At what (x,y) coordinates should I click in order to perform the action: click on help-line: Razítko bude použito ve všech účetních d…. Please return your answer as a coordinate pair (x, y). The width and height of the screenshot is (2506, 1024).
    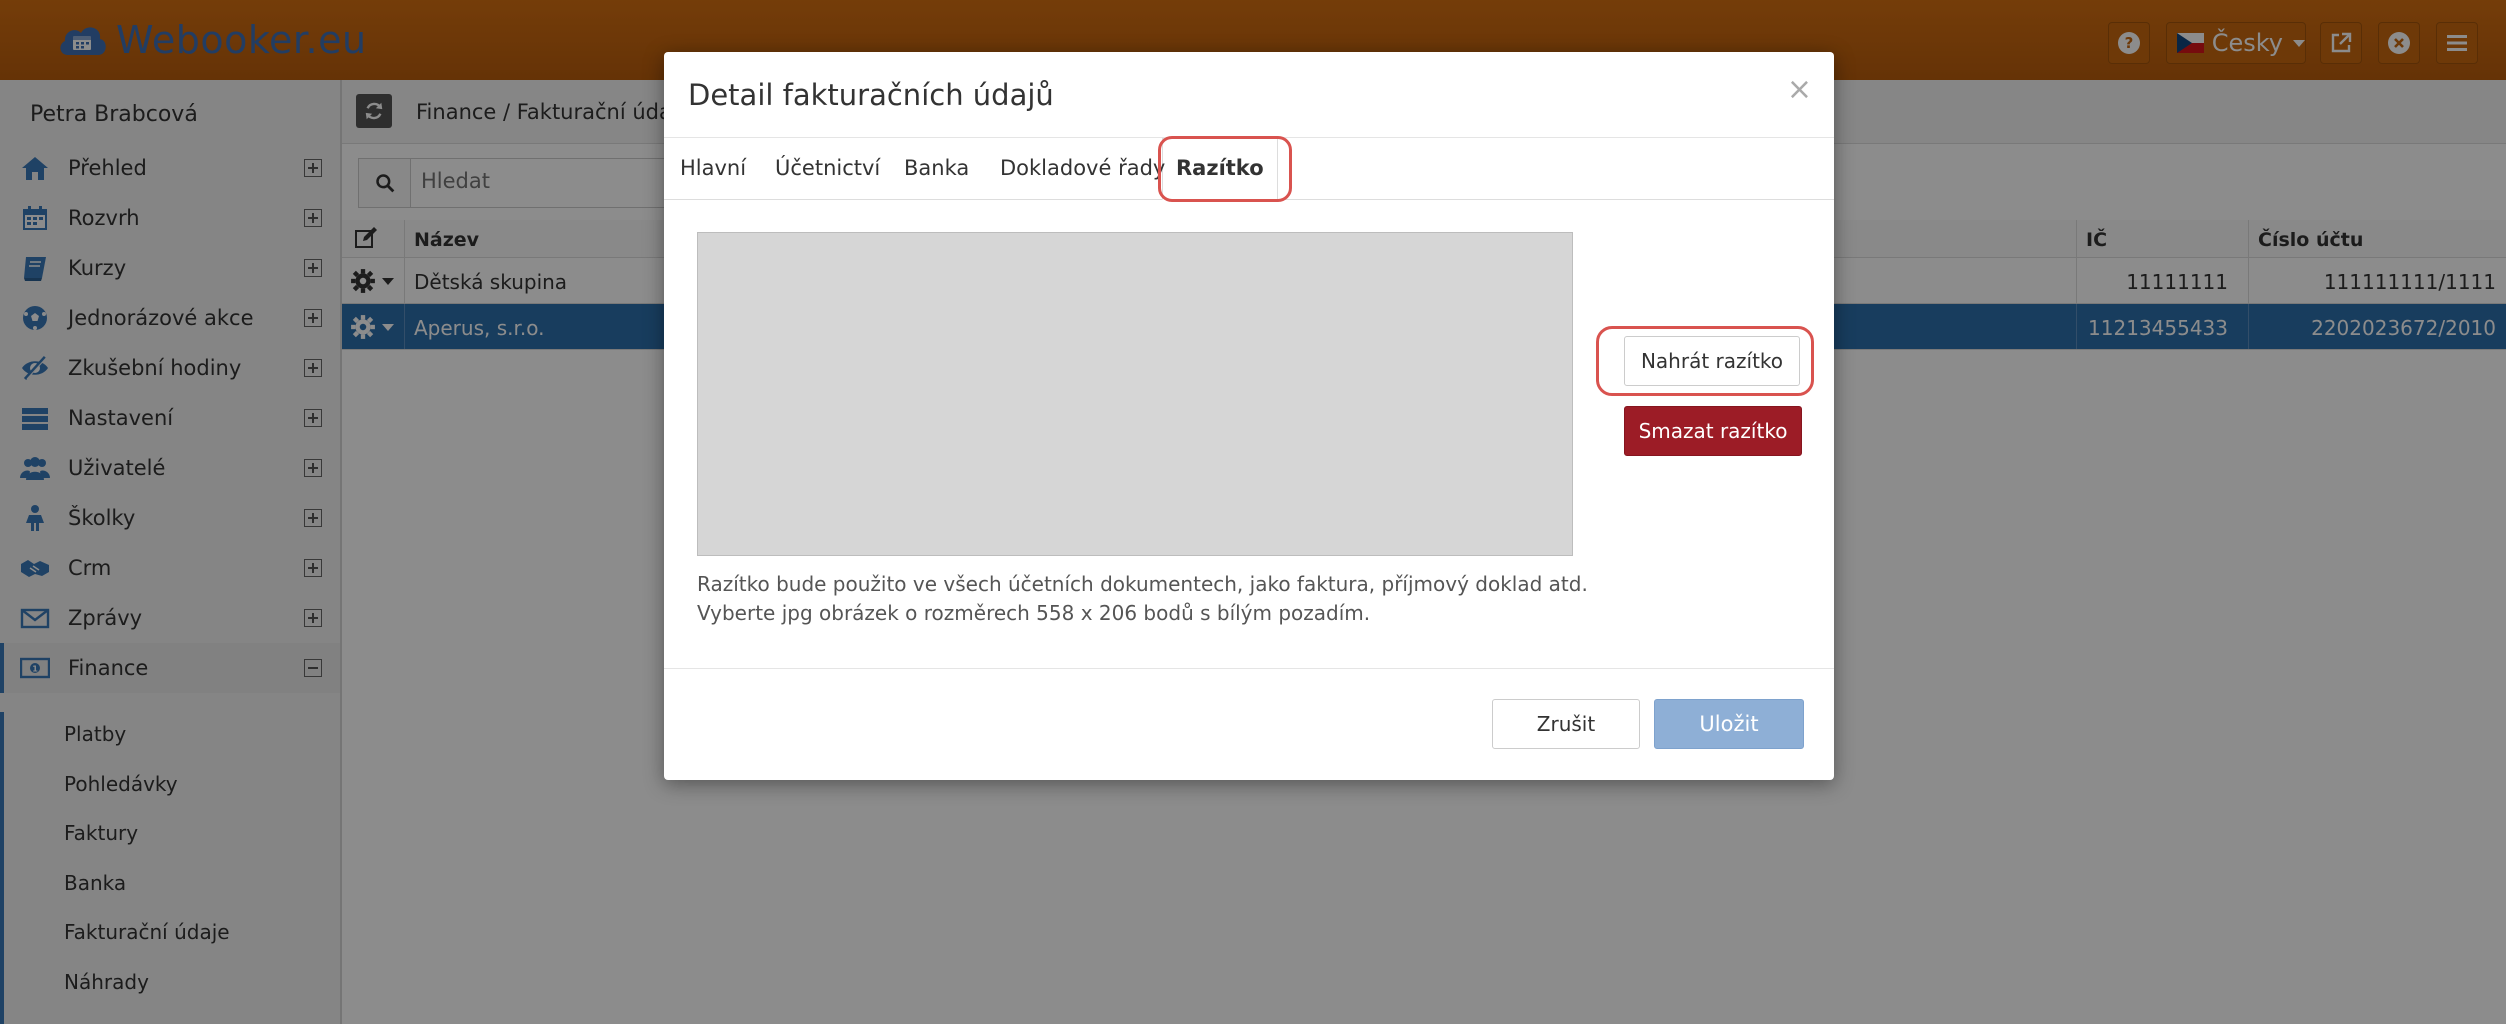
    Looking at the image, I should click on (1142, 584).